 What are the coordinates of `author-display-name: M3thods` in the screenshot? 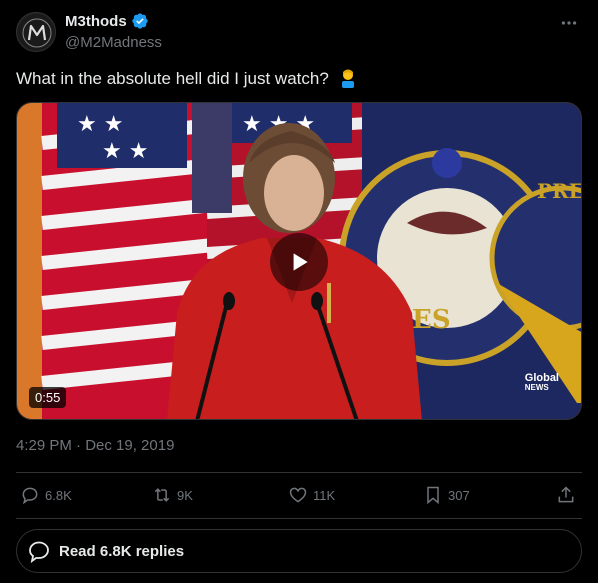 It's located at (96, 21).